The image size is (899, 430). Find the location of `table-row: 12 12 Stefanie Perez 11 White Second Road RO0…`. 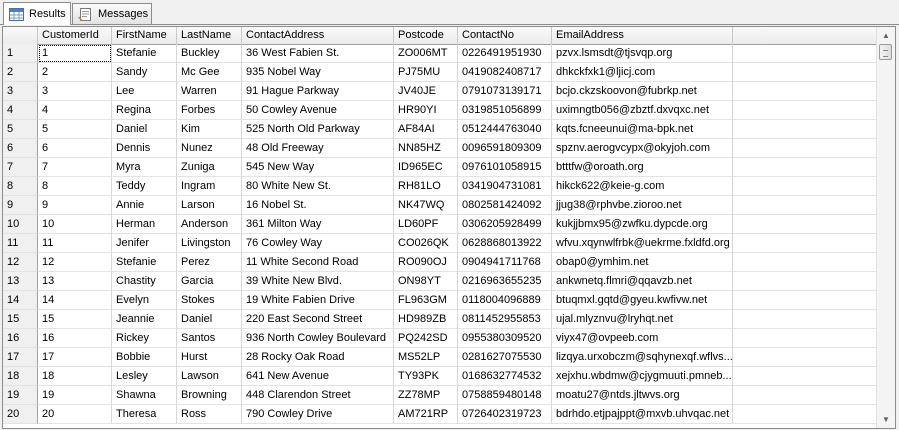

table-row: 12 12 Stefanie Perez 11 White Second Road RO0… is located at coordinates (440, 262).